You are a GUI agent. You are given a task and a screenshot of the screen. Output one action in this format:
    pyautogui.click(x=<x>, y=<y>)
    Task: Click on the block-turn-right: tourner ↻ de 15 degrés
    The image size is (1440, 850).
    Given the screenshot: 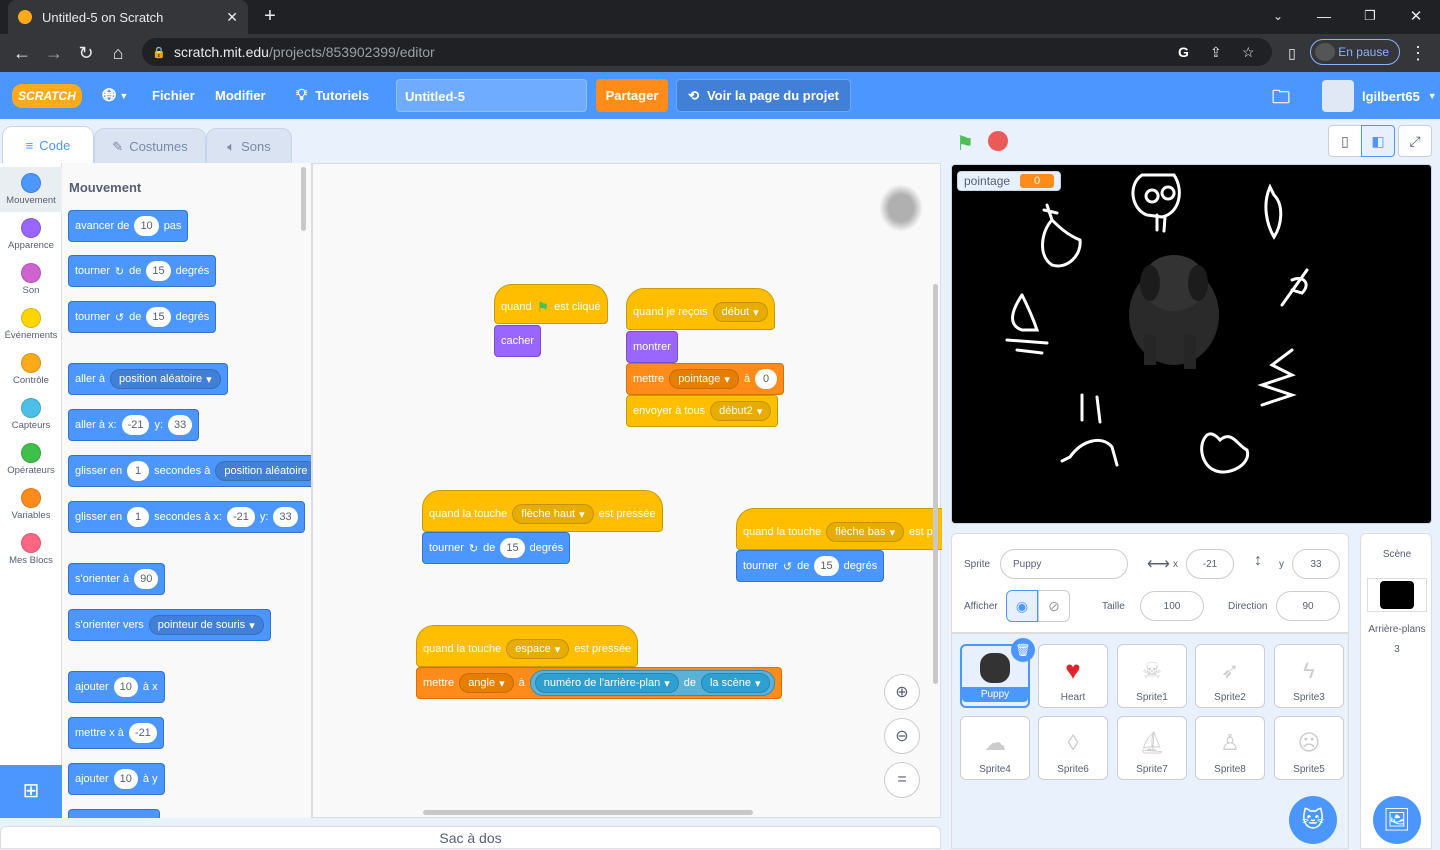 What is the action you would take?
    pyautogui.click(x=496, y=548)
    